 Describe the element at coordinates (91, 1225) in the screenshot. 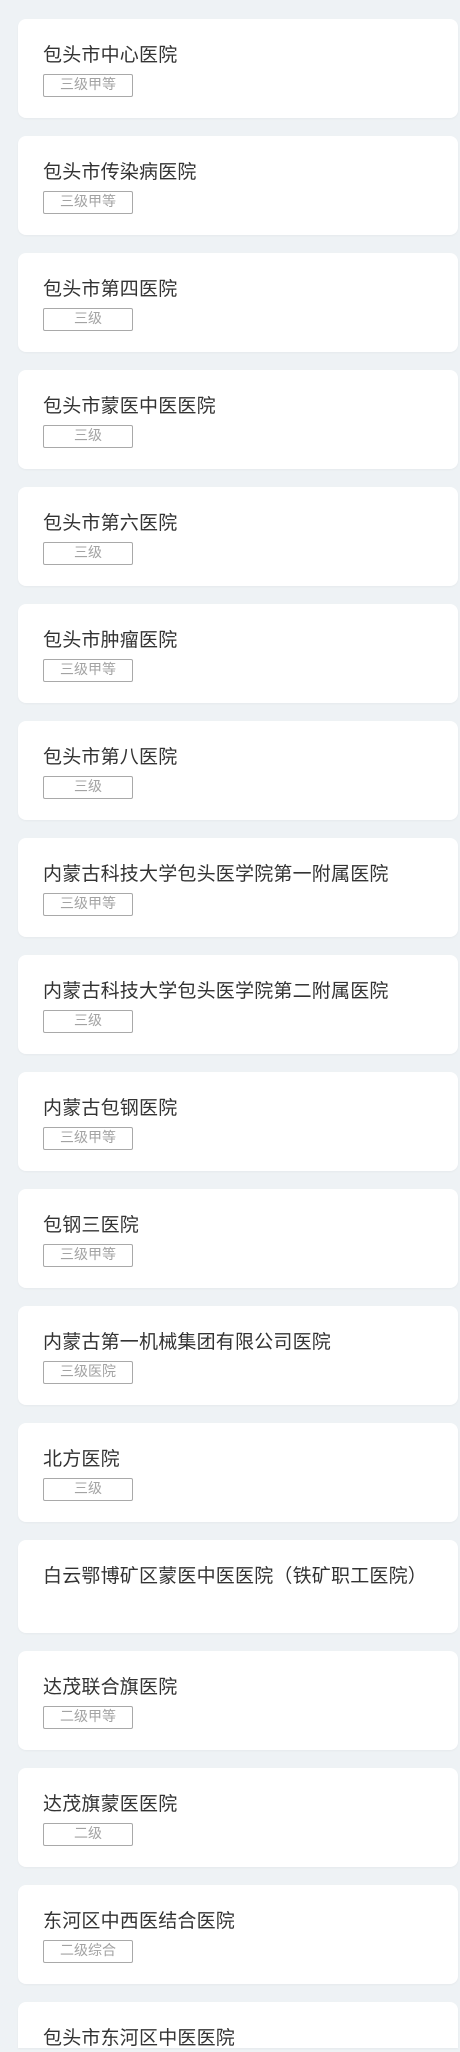

I see `hospital-name: 包钢三医院` at that location.